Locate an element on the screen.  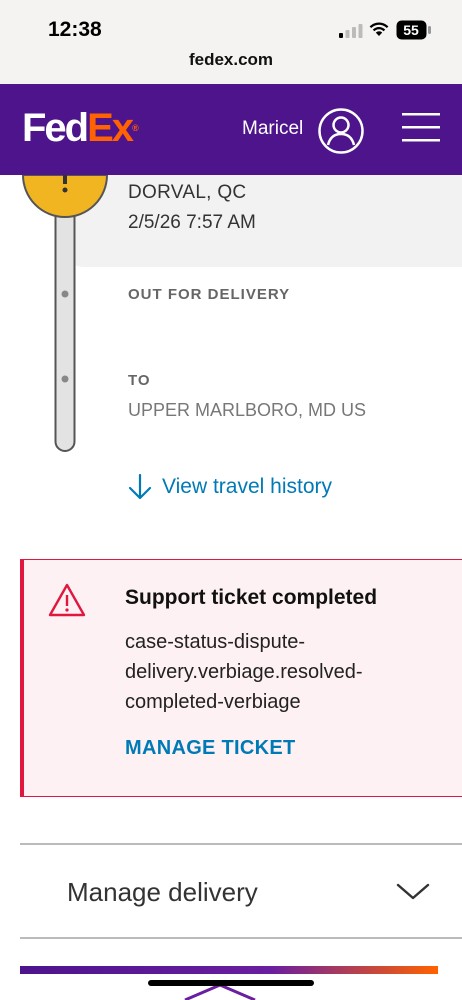
decorative-shape is located at coordinates (220, 992).